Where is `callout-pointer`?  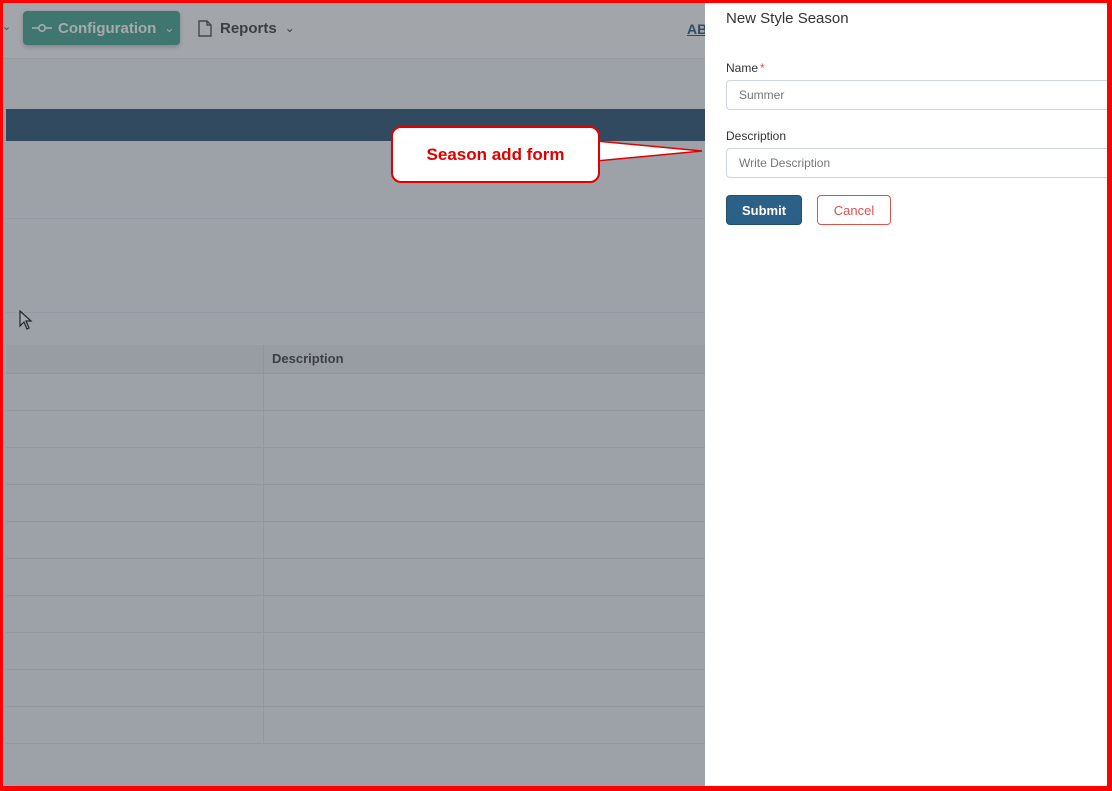 callout-pointer is located at coordinates (649, 151).